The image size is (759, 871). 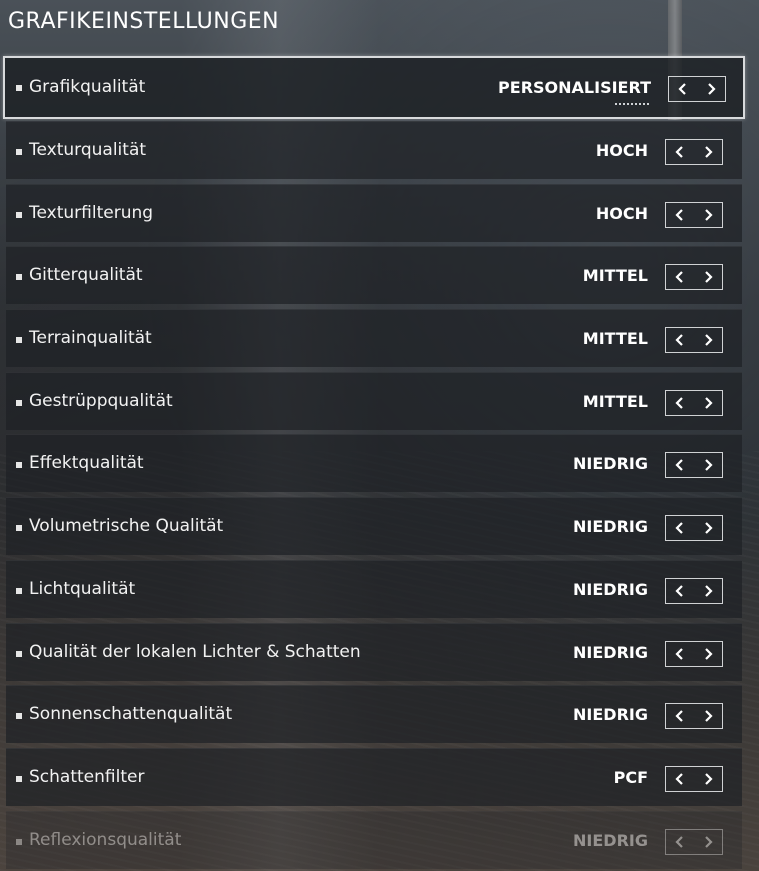 What do you see at coordinates (374, 839) in the screenshot?
I see `setting-row-reflexionsqualitaet: Reflexionsqualität NIEDRIG` at bounding box center [374, 839].